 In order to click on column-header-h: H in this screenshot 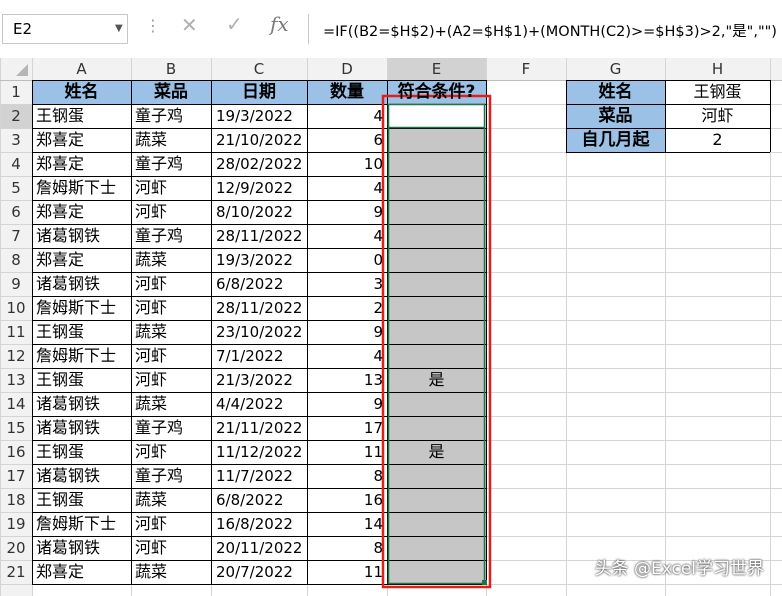, I will do `click(717, 69)`.